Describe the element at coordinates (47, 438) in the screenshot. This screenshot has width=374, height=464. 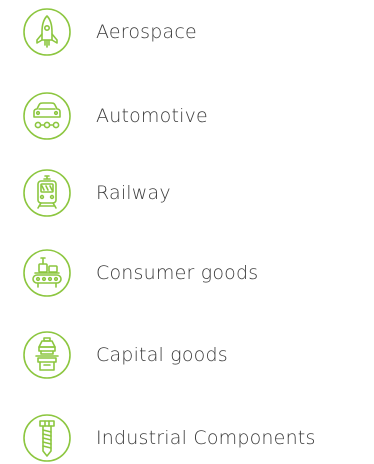
I see `bolt-icon` at that location.